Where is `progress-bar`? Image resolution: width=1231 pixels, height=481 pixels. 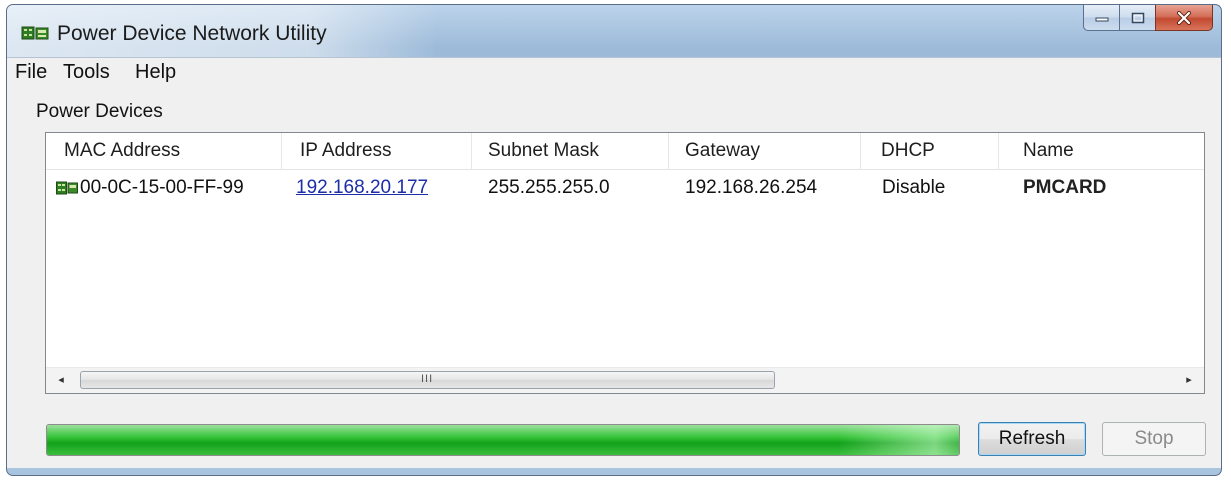 progress-bar is located at coordinates (503, 440).